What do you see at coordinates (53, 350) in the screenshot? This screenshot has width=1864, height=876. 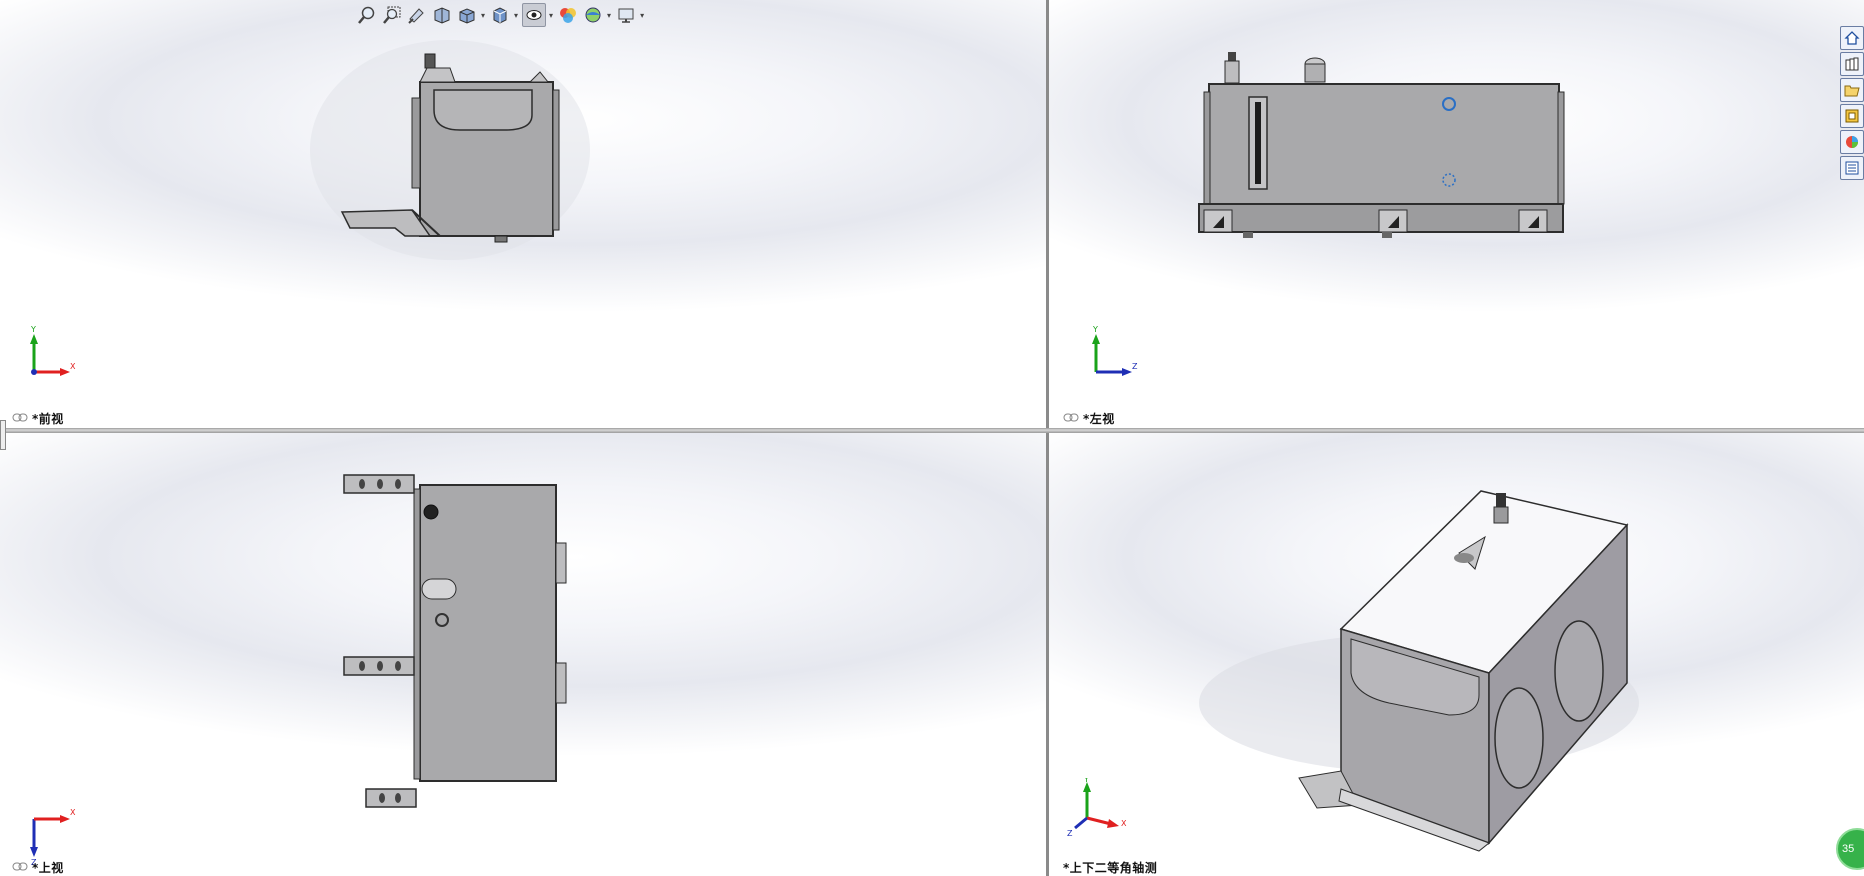 I see `coordinate-triad: Y X` at bounding box center [53, 350].